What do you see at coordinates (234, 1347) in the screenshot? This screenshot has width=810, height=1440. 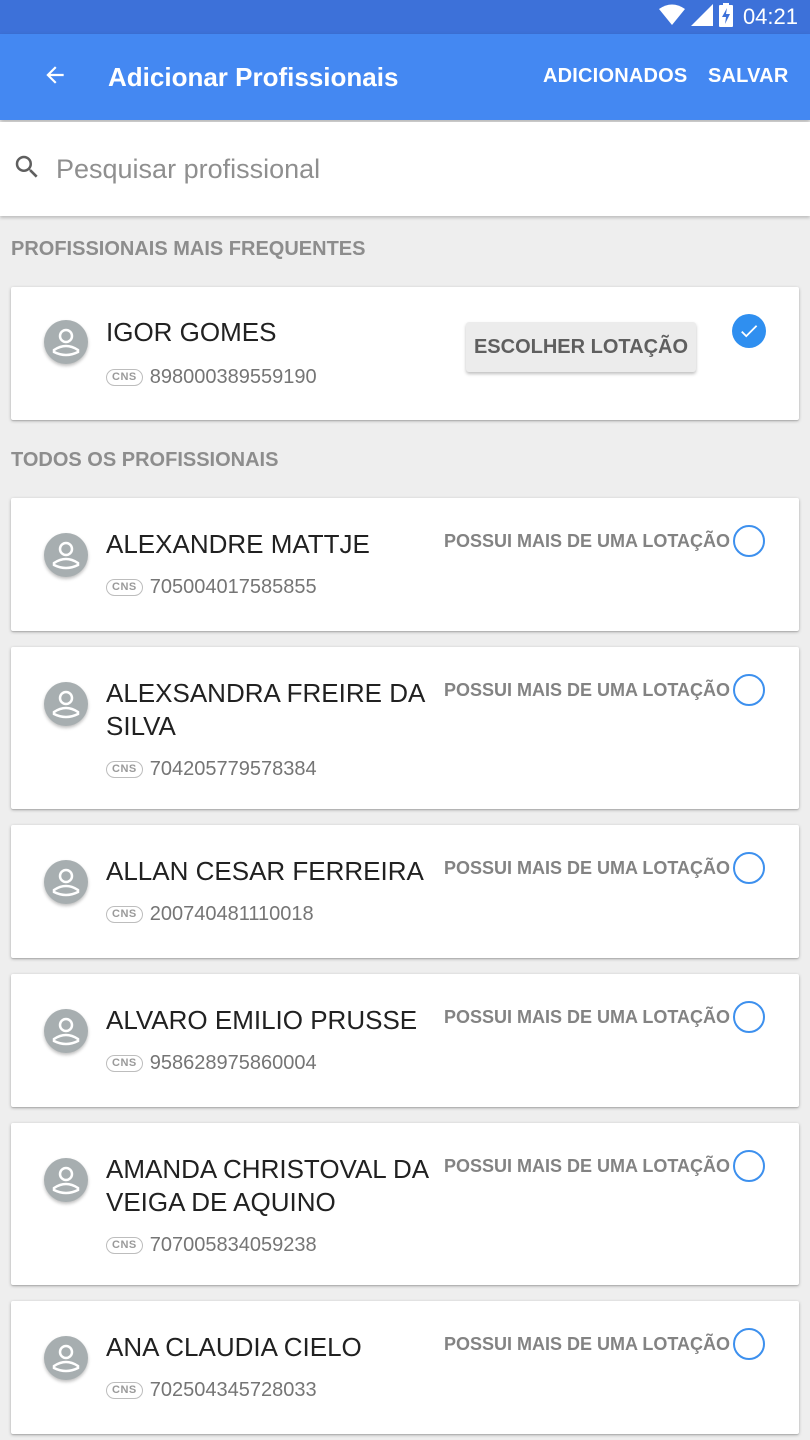 I see `professional-name: ANA CLAUDIA CIELO` at bounding box center [234, 1347].